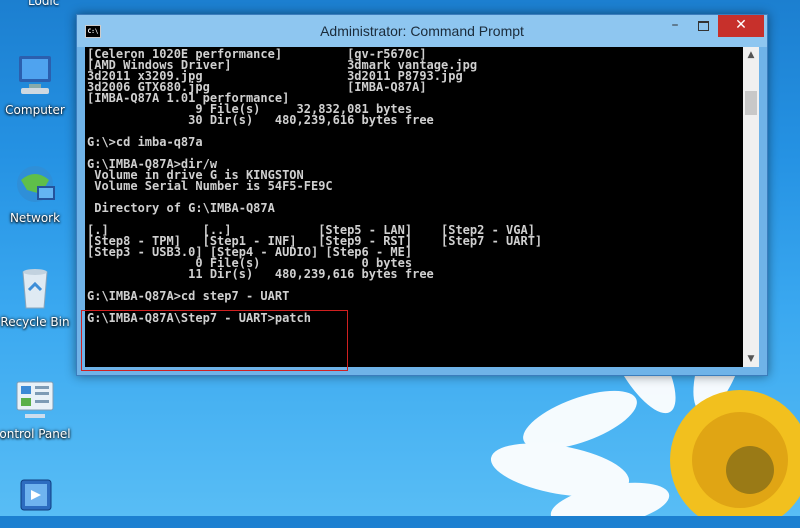 This screenshot has width=800, height=528. Describe the element at coordinates (35, 434) in the screenshot. I see `desktop-icon-label: ontrol Panel` at that location.